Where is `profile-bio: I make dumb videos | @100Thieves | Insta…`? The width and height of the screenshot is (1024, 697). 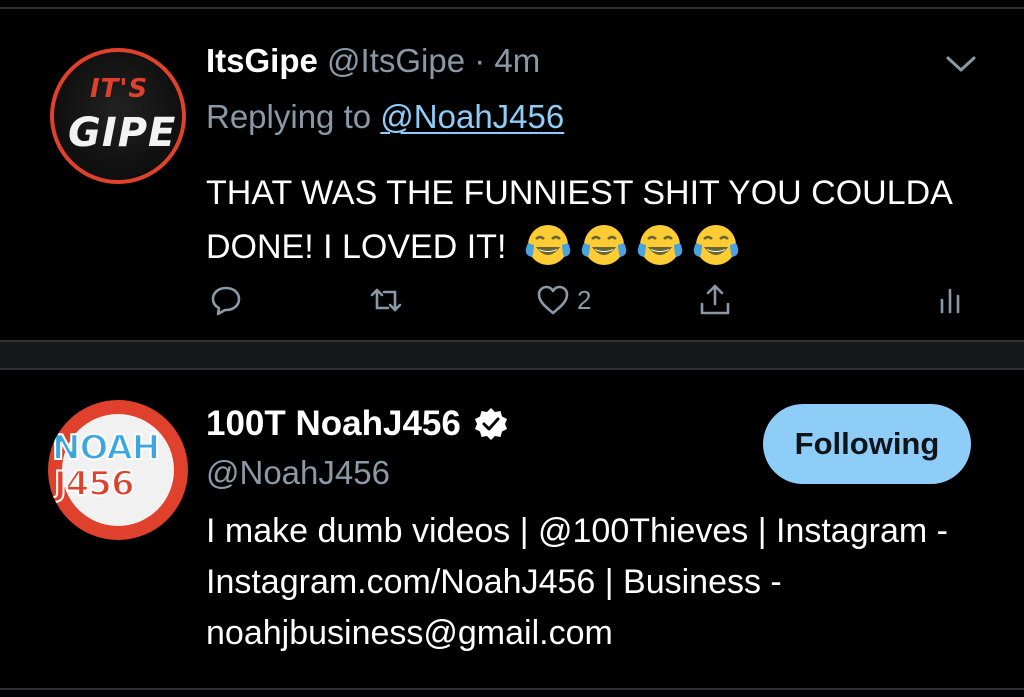
profile-bio: I make dumb videos | @100Thieves | Insta… is located at coordinates (577, 582).